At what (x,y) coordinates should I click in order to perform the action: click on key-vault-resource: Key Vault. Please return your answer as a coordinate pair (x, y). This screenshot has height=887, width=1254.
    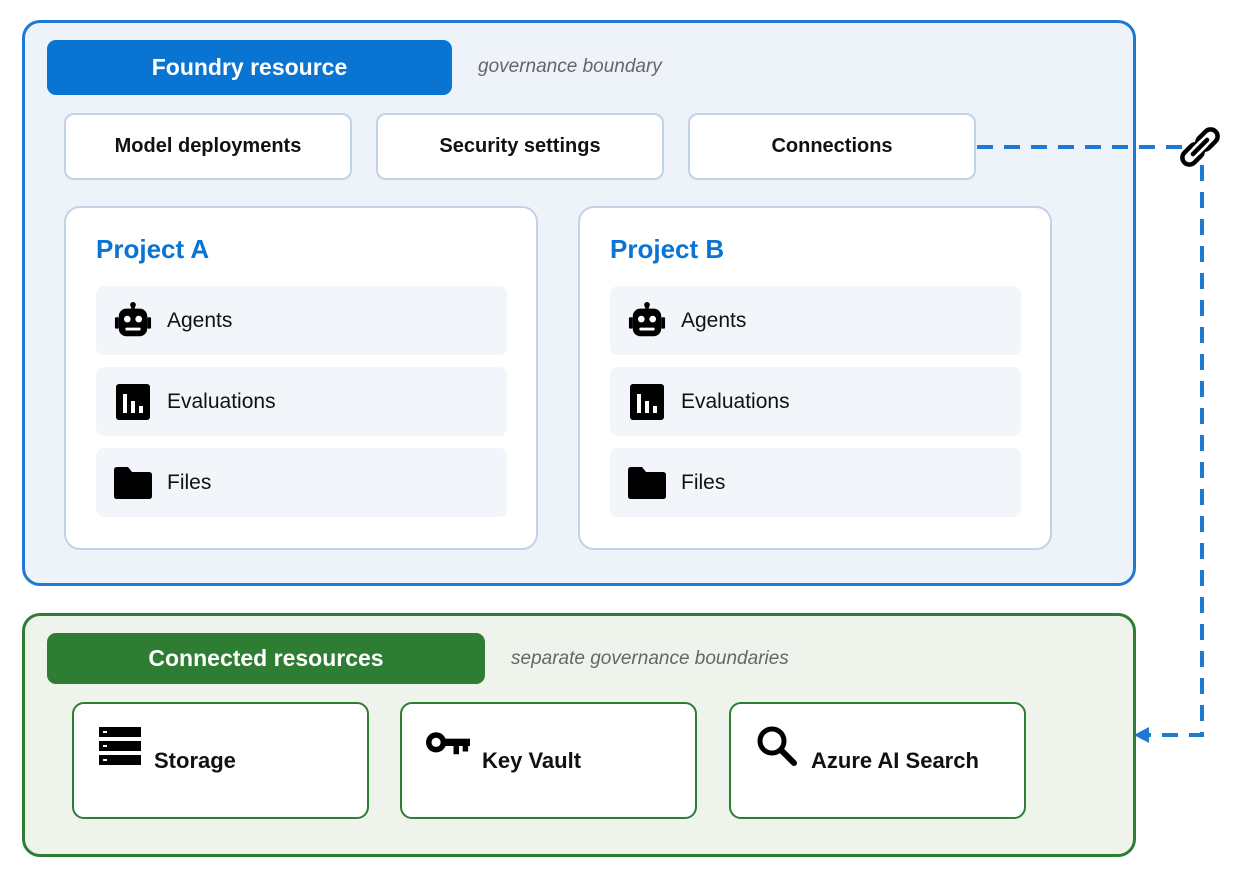
    Looking at the image, I should click on (548, 760).